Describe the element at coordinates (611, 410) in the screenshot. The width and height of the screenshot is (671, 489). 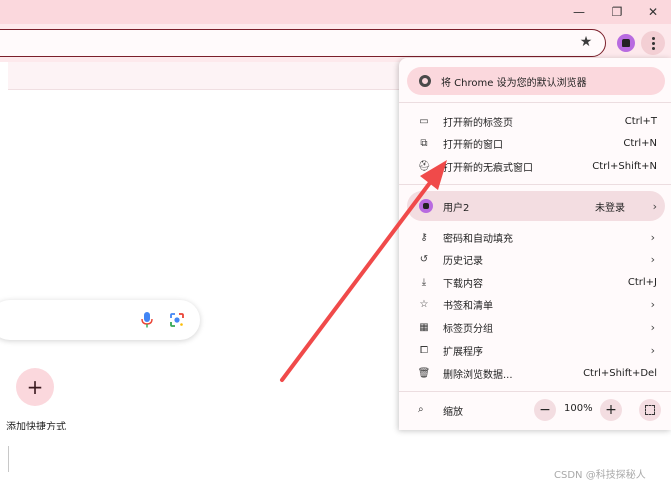
I see `zoom-in-button: +` at that location.